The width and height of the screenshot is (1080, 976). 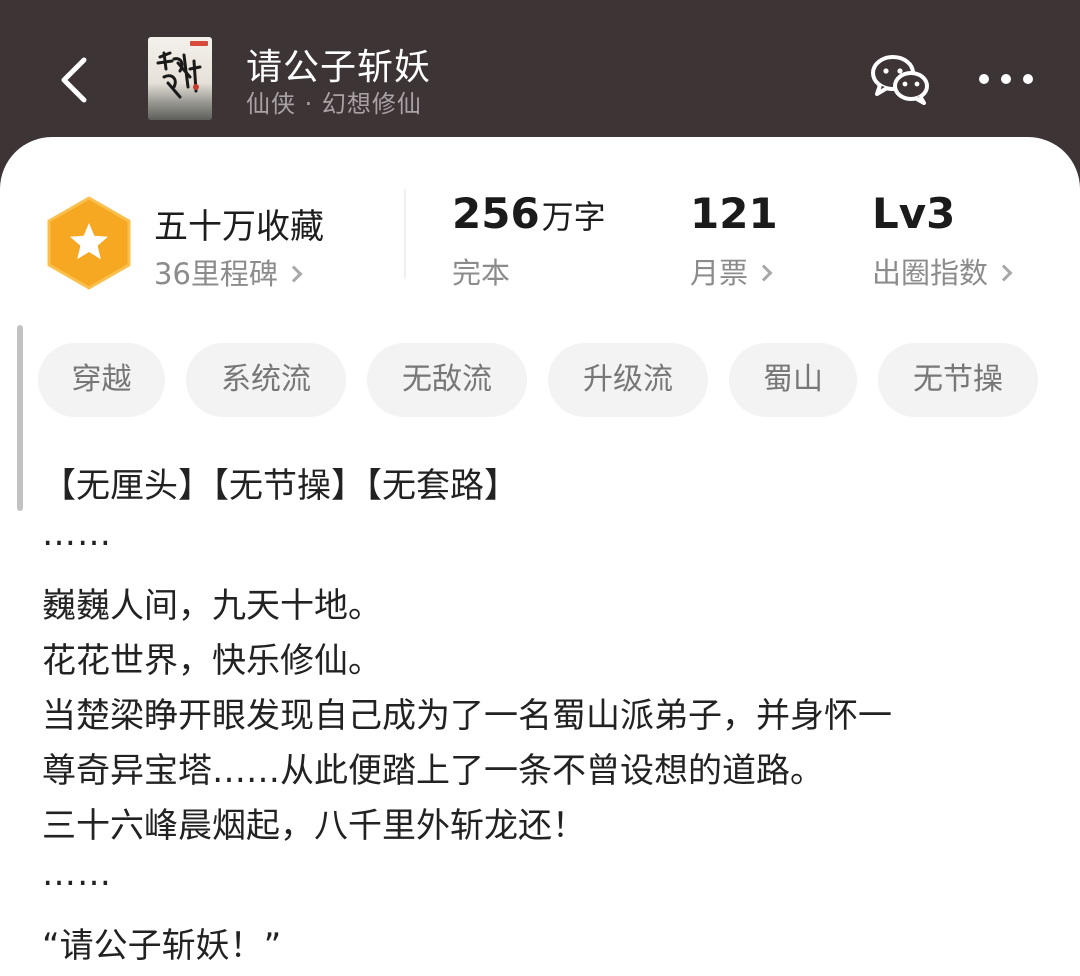 What do you see at coordinates (481, 273) in the screenshot?
I see `completion-status: 完本` at bounding box center [481, 273].